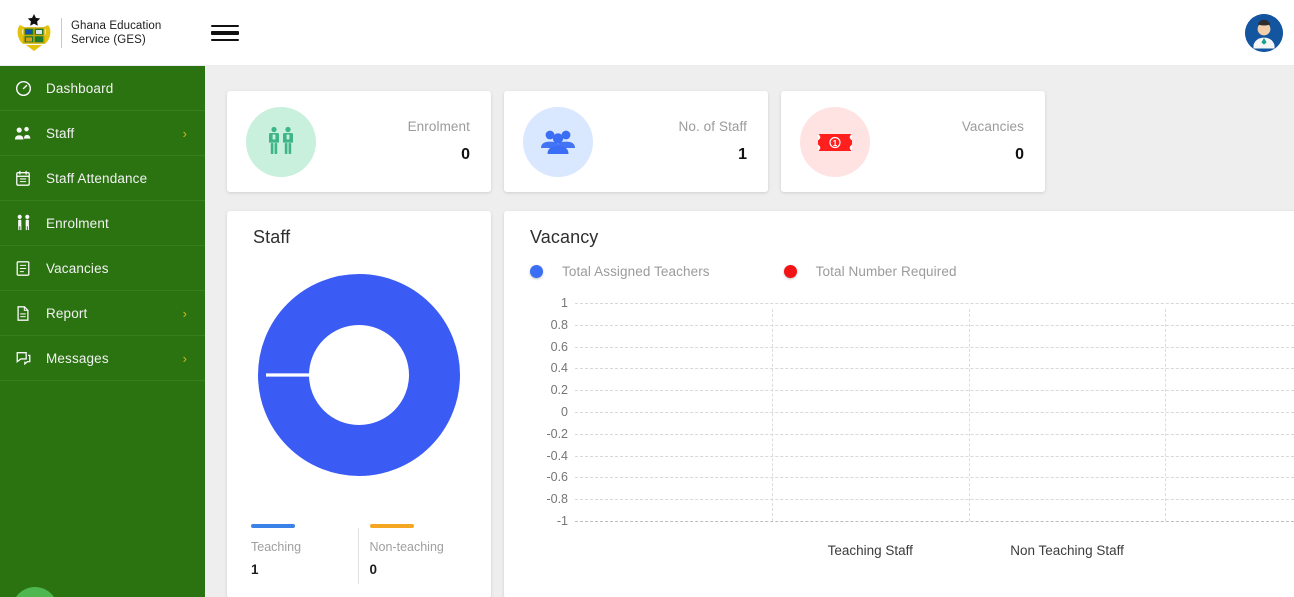 This screenshot has width=1294, height=597. Describe the element at coordinates (564, 237) in the screenshot. I see `panel-title: Vacancy` at that location.